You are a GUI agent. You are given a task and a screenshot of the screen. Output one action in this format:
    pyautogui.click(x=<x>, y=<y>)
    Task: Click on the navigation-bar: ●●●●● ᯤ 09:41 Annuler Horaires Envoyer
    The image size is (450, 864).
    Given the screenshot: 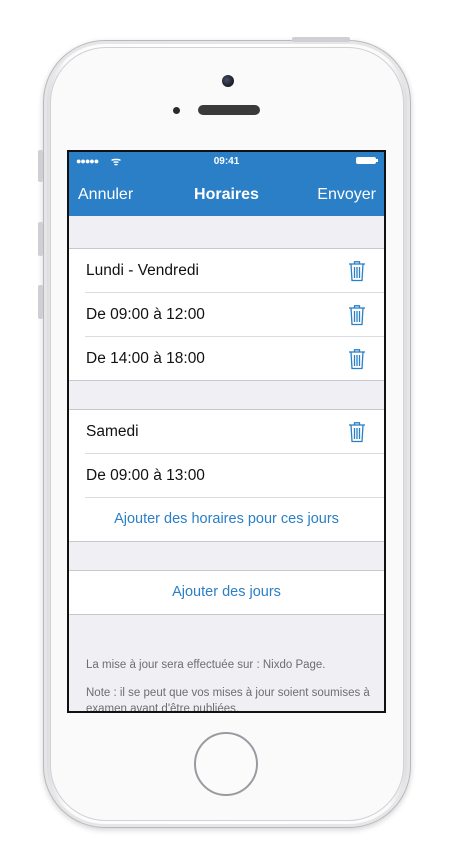 What is the action you would take?
    pyautogui.click(x=226, y=184)
    